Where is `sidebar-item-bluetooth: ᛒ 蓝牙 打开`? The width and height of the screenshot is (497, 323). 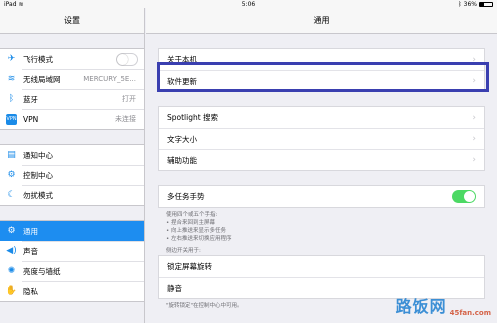 sidebar-item-bluetooth: ᛒ 蓝牙 打开 is located at coordinates (72, 99).